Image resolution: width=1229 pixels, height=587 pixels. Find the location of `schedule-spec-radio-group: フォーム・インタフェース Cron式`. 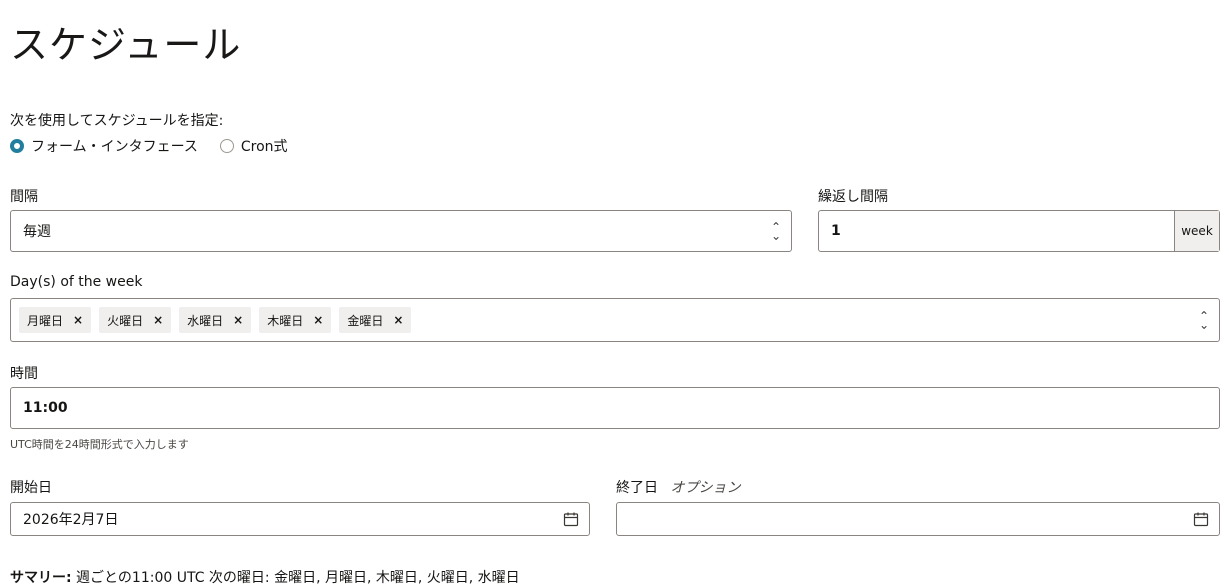

schedule-spec-radio-group: フォーム・インタフェース Cron式 is located at coordinates (160, 146).